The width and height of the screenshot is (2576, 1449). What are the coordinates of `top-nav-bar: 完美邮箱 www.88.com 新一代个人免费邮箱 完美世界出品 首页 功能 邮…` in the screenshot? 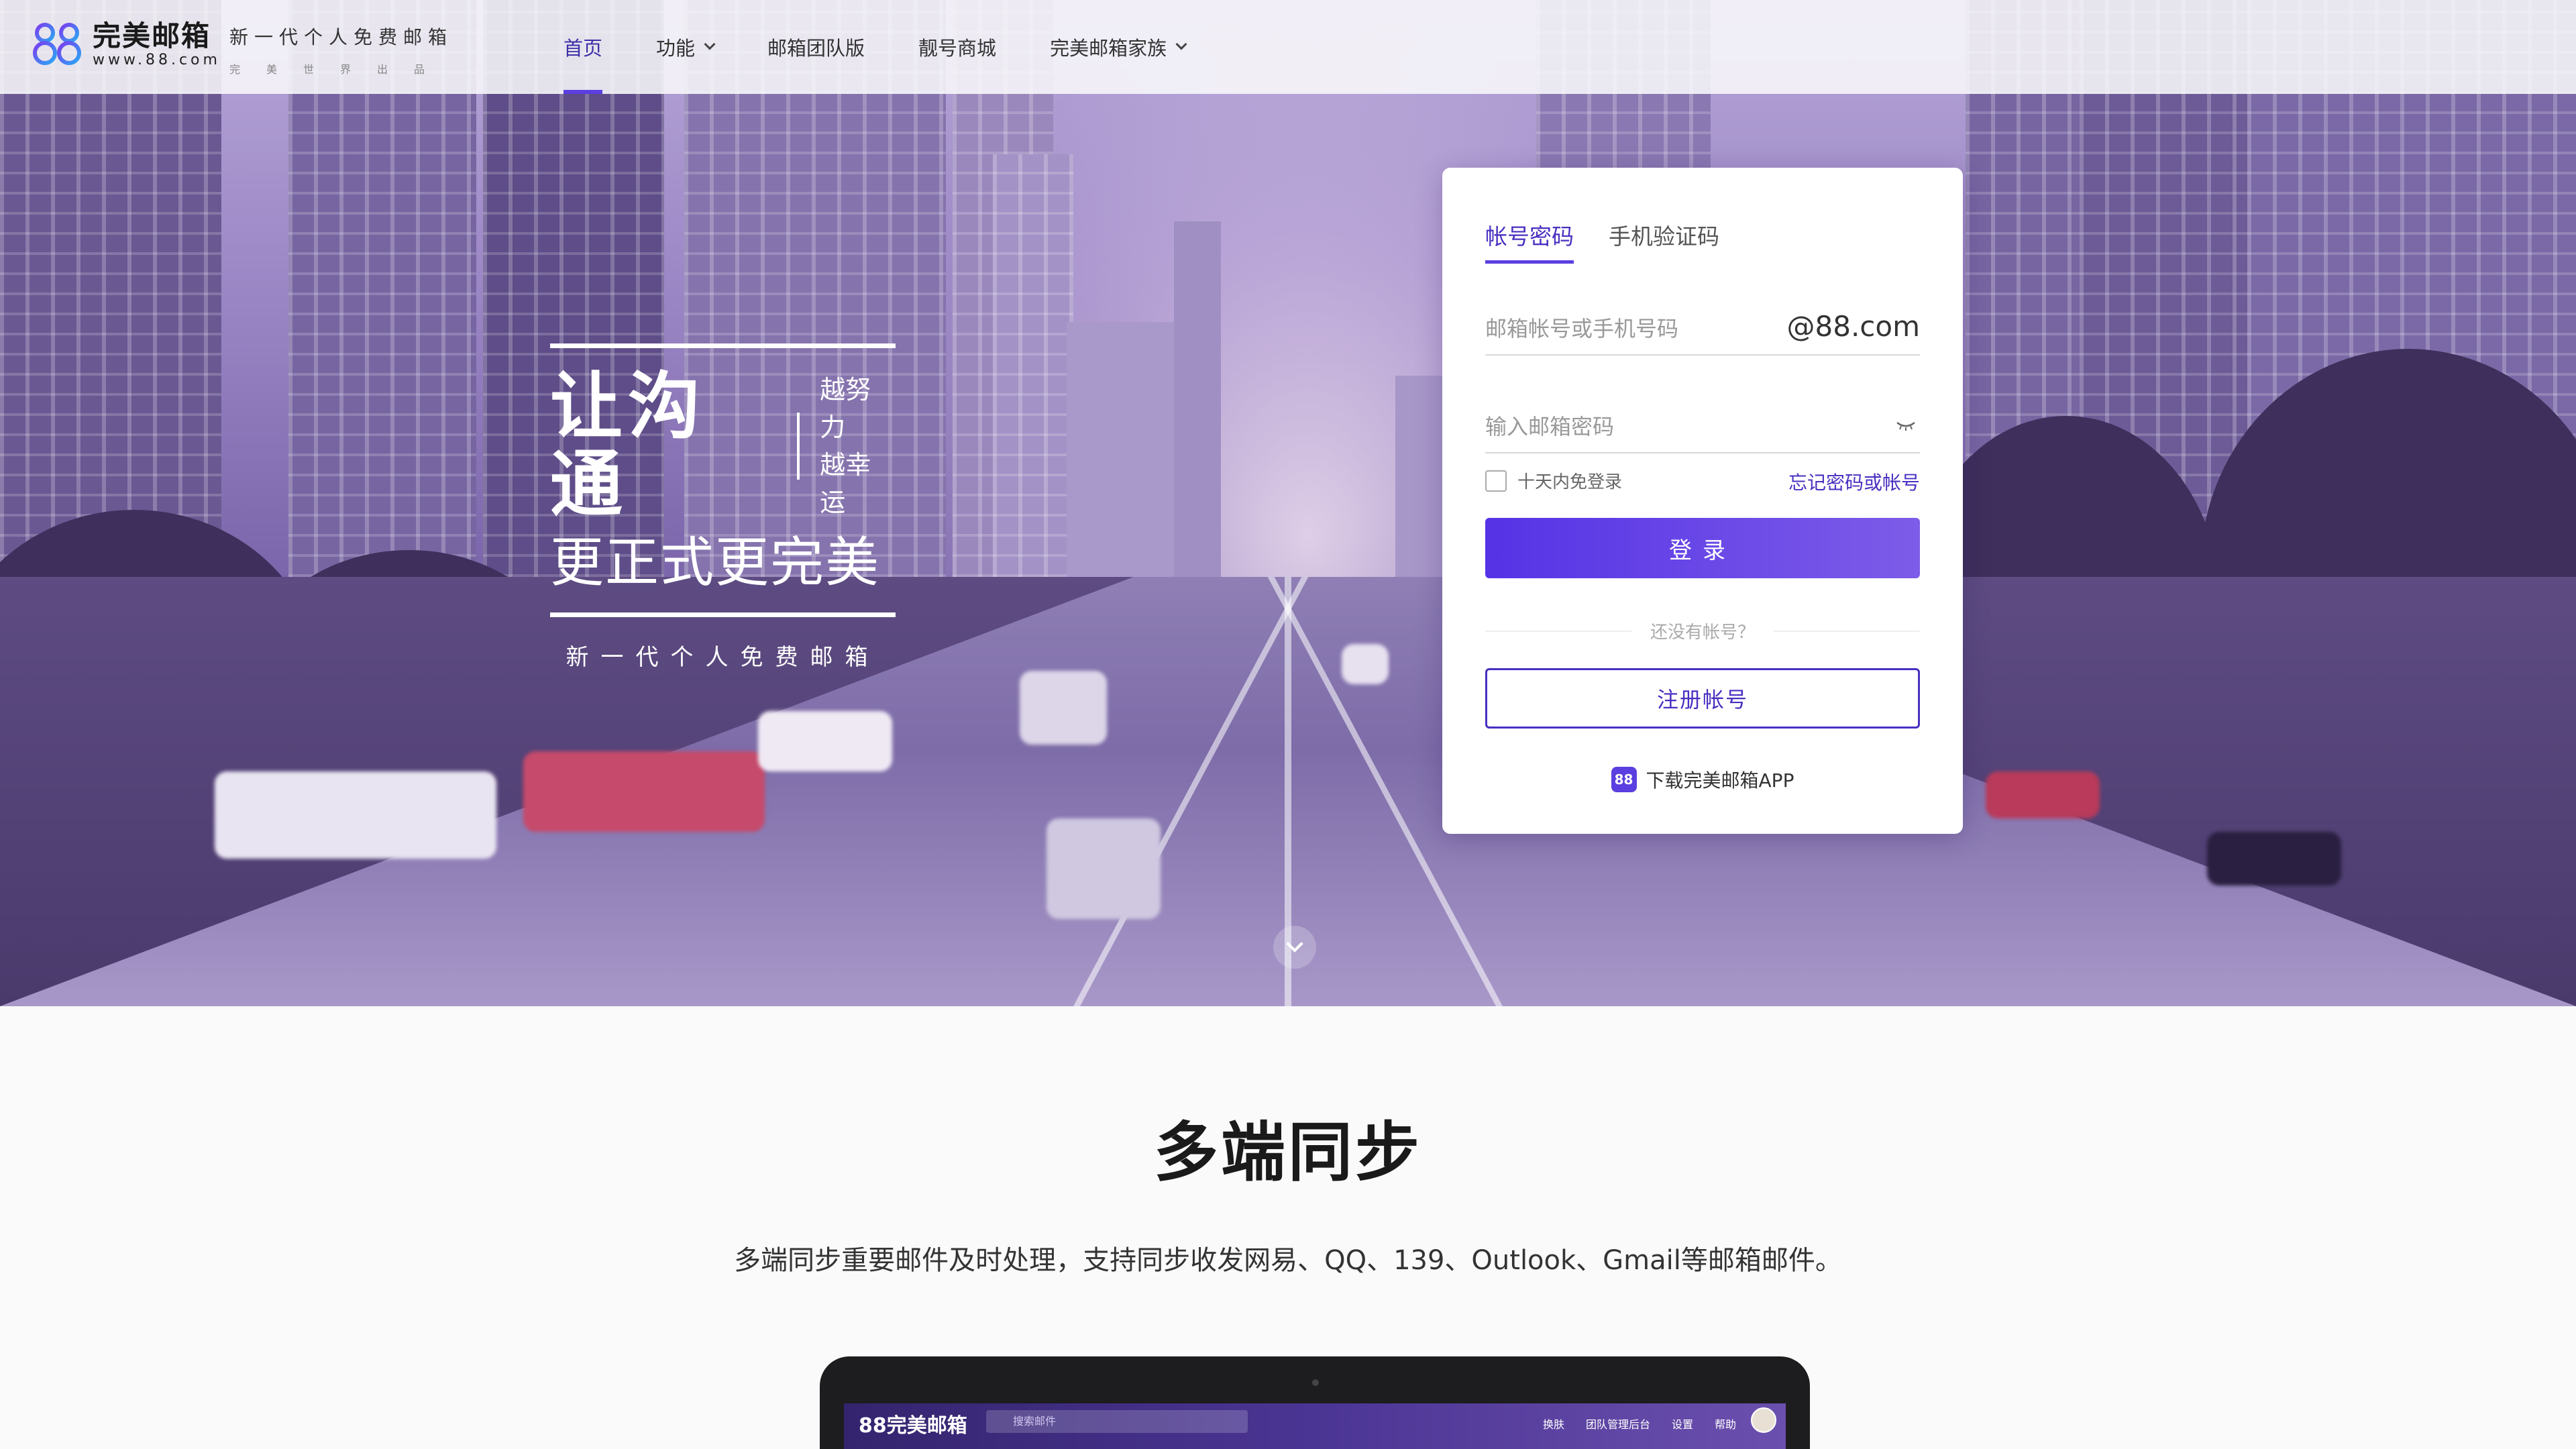 It's located at (1288, 47).